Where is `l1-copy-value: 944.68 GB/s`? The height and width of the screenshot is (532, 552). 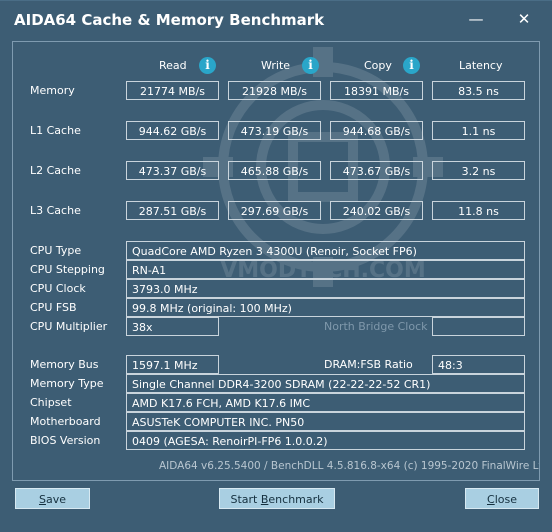
l1-copy-value: 944.68 GB/s is located at coordinates (376, 130).